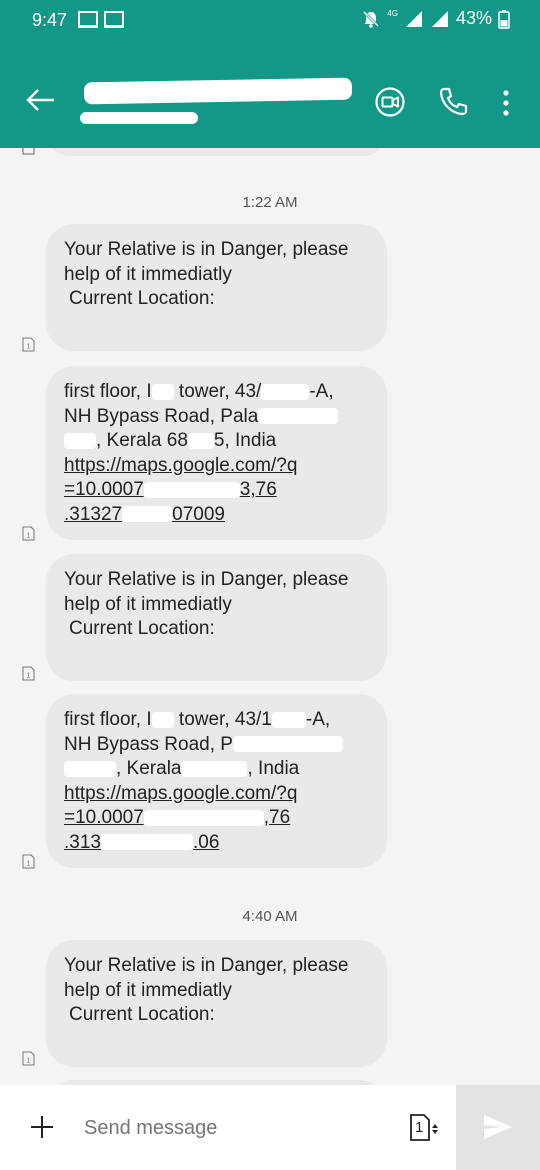 The image size is (540, 1170). Describe the element at coordinates (270, 20) in the screenshot. I see `status-bar: 9:47 4G 43%` at that location.